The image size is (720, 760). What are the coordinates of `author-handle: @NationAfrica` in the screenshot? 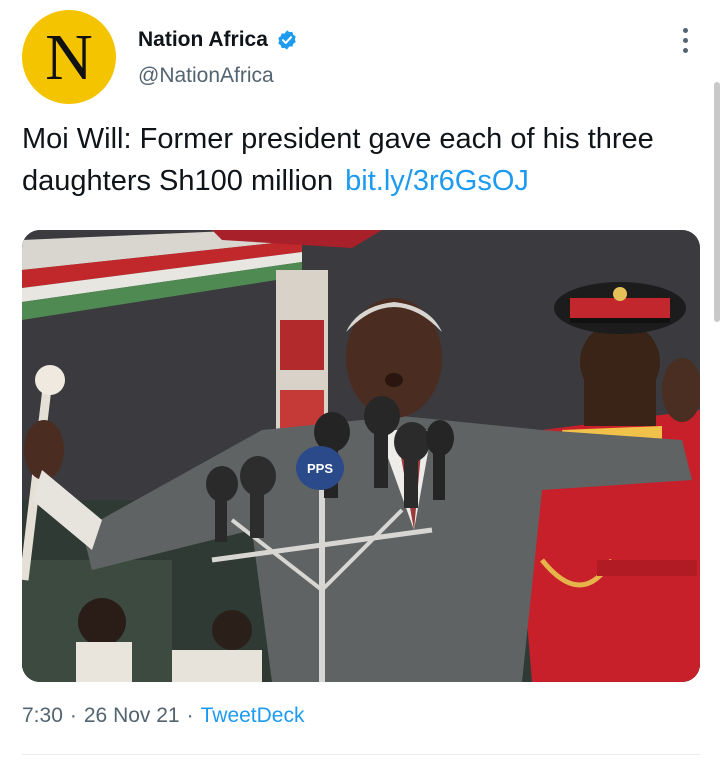 It's located at (206, 76).